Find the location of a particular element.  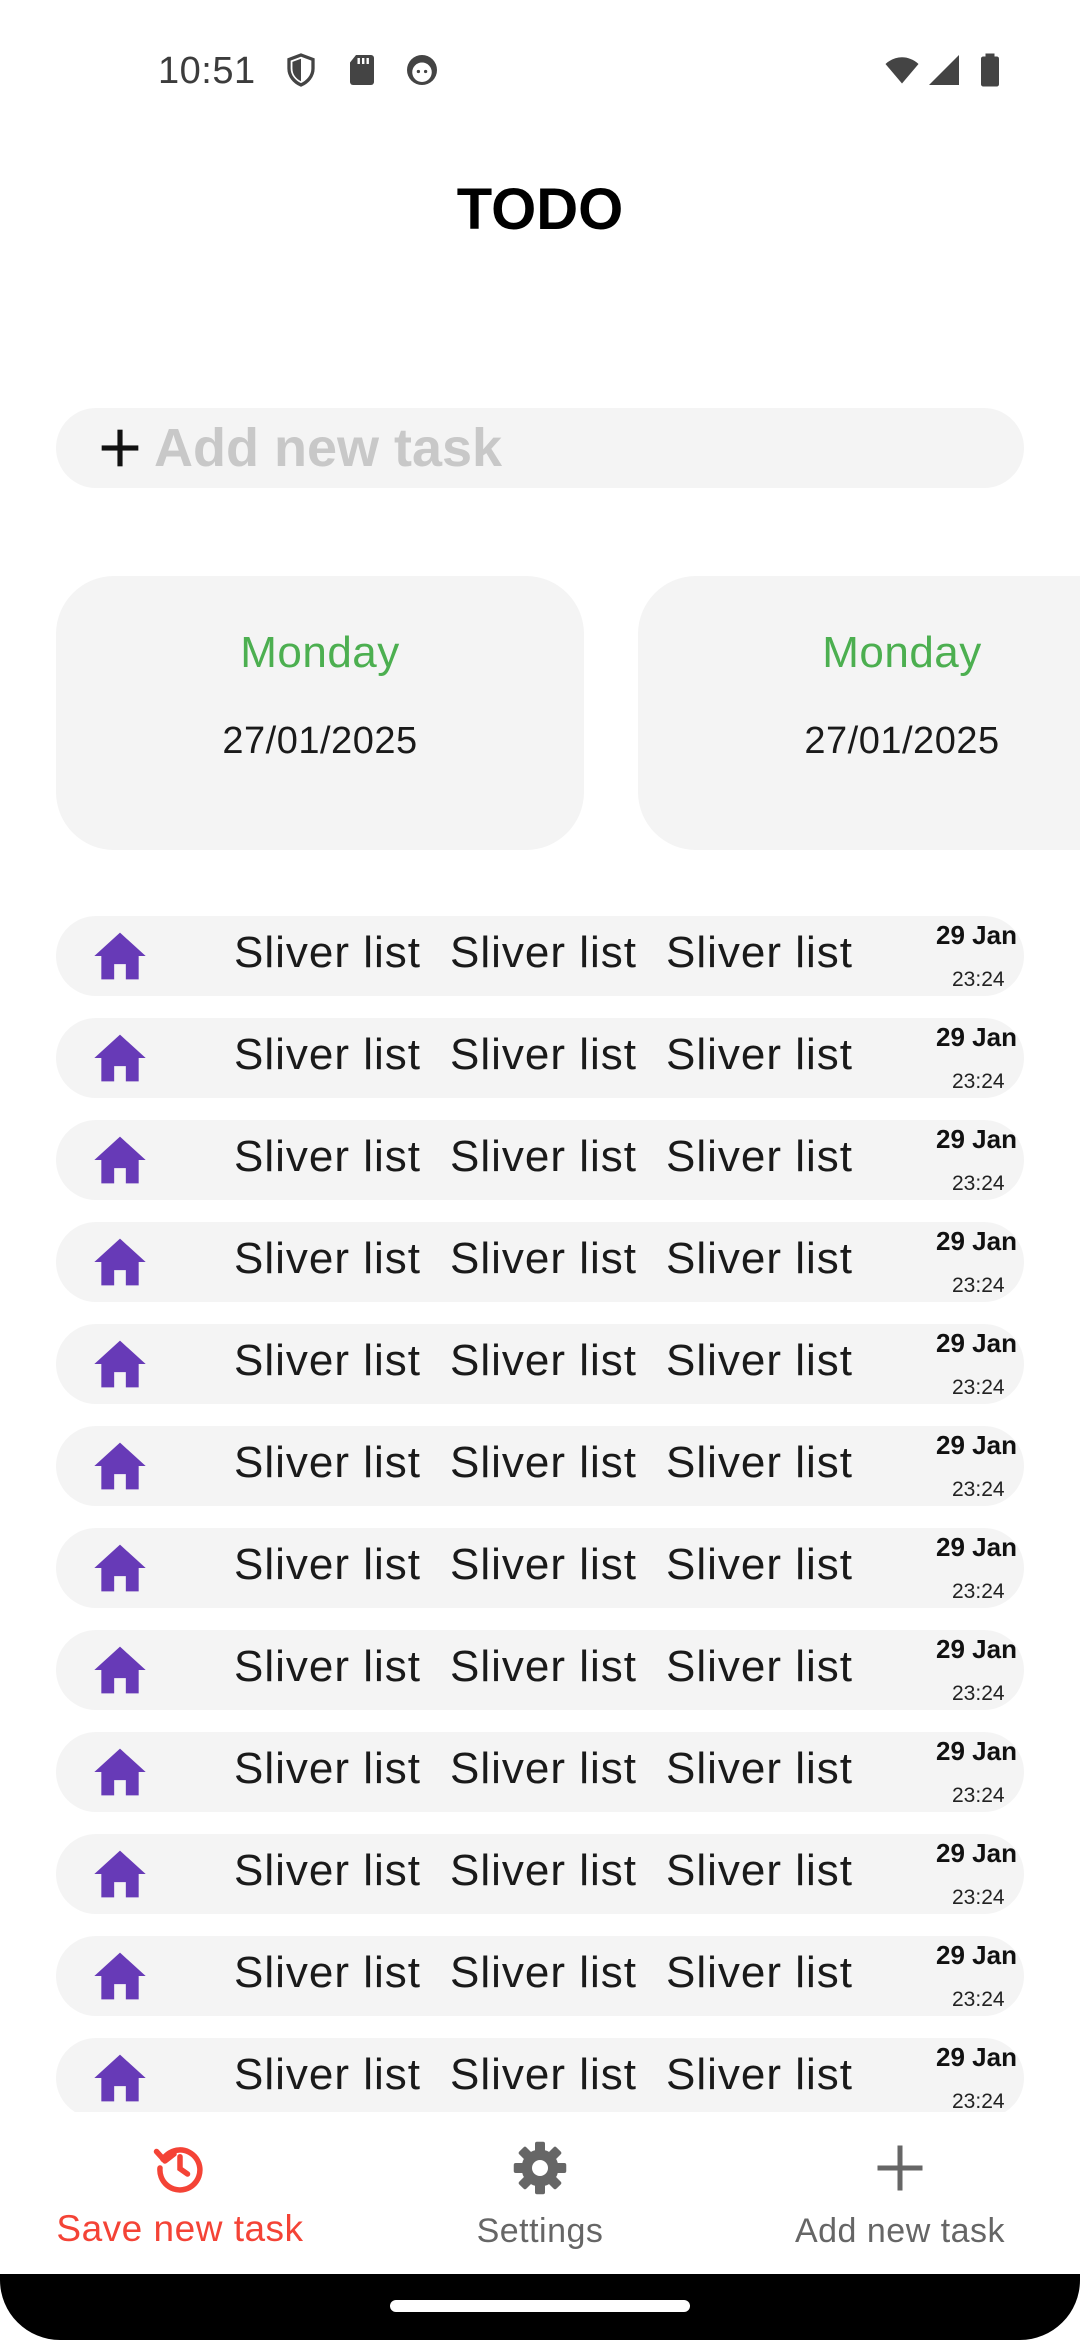

nav-label: Add new task is located at coordinates (900, 2231).